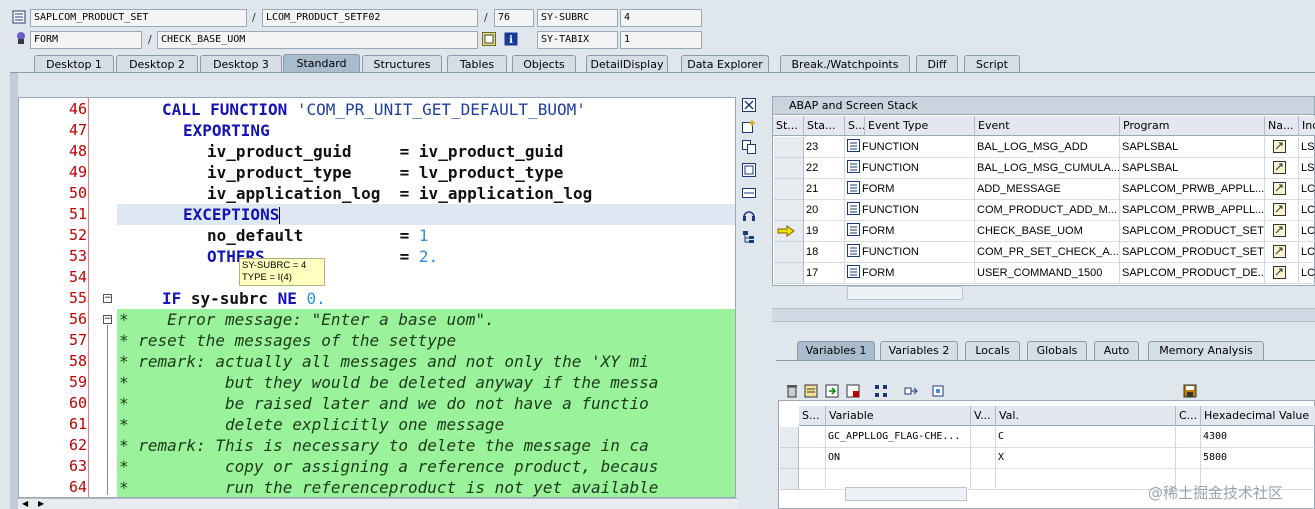  What do you see at coordinates (1086, 416) in the screenshot?
I see `column-header: Val.` at bounding box center [1086, 416].